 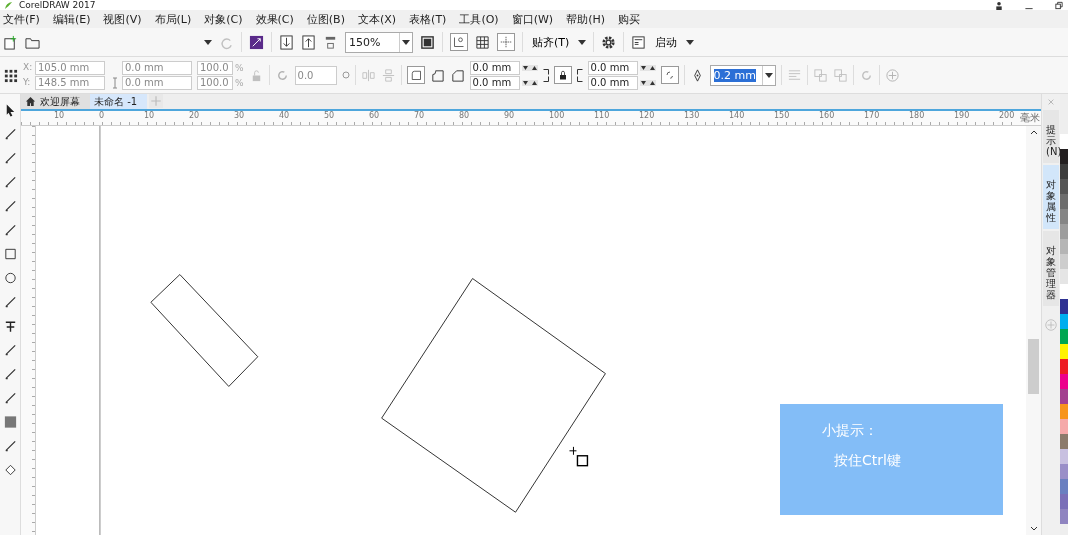 I want to click on menu-item: 表格(T), so click(x=428, y=19).